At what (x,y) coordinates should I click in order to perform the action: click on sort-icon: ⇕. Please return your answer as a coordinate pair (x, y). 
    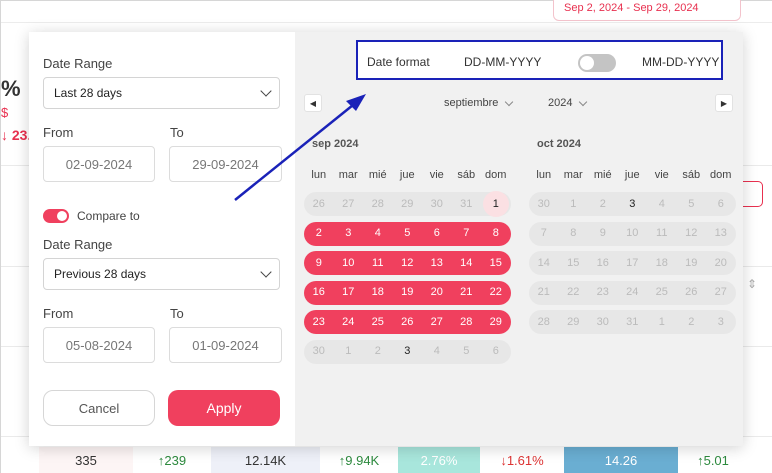
    Looking at the image, I should click on (752, 284).